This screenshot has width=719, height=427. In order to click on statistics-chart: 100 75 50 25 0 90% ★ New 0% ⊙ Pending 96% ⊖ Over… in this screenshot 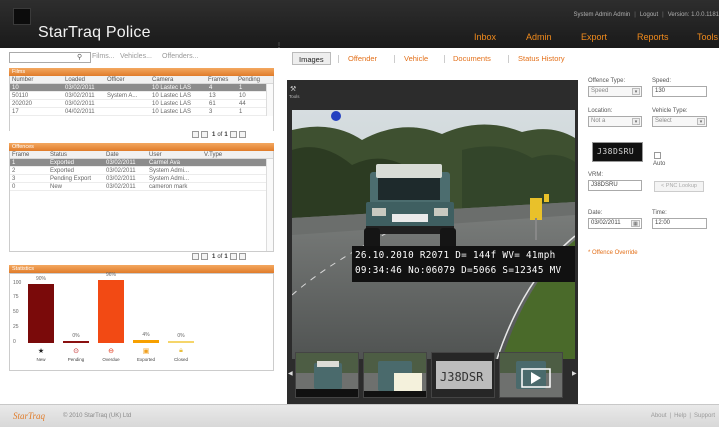, I will do `click(141, 321)`.